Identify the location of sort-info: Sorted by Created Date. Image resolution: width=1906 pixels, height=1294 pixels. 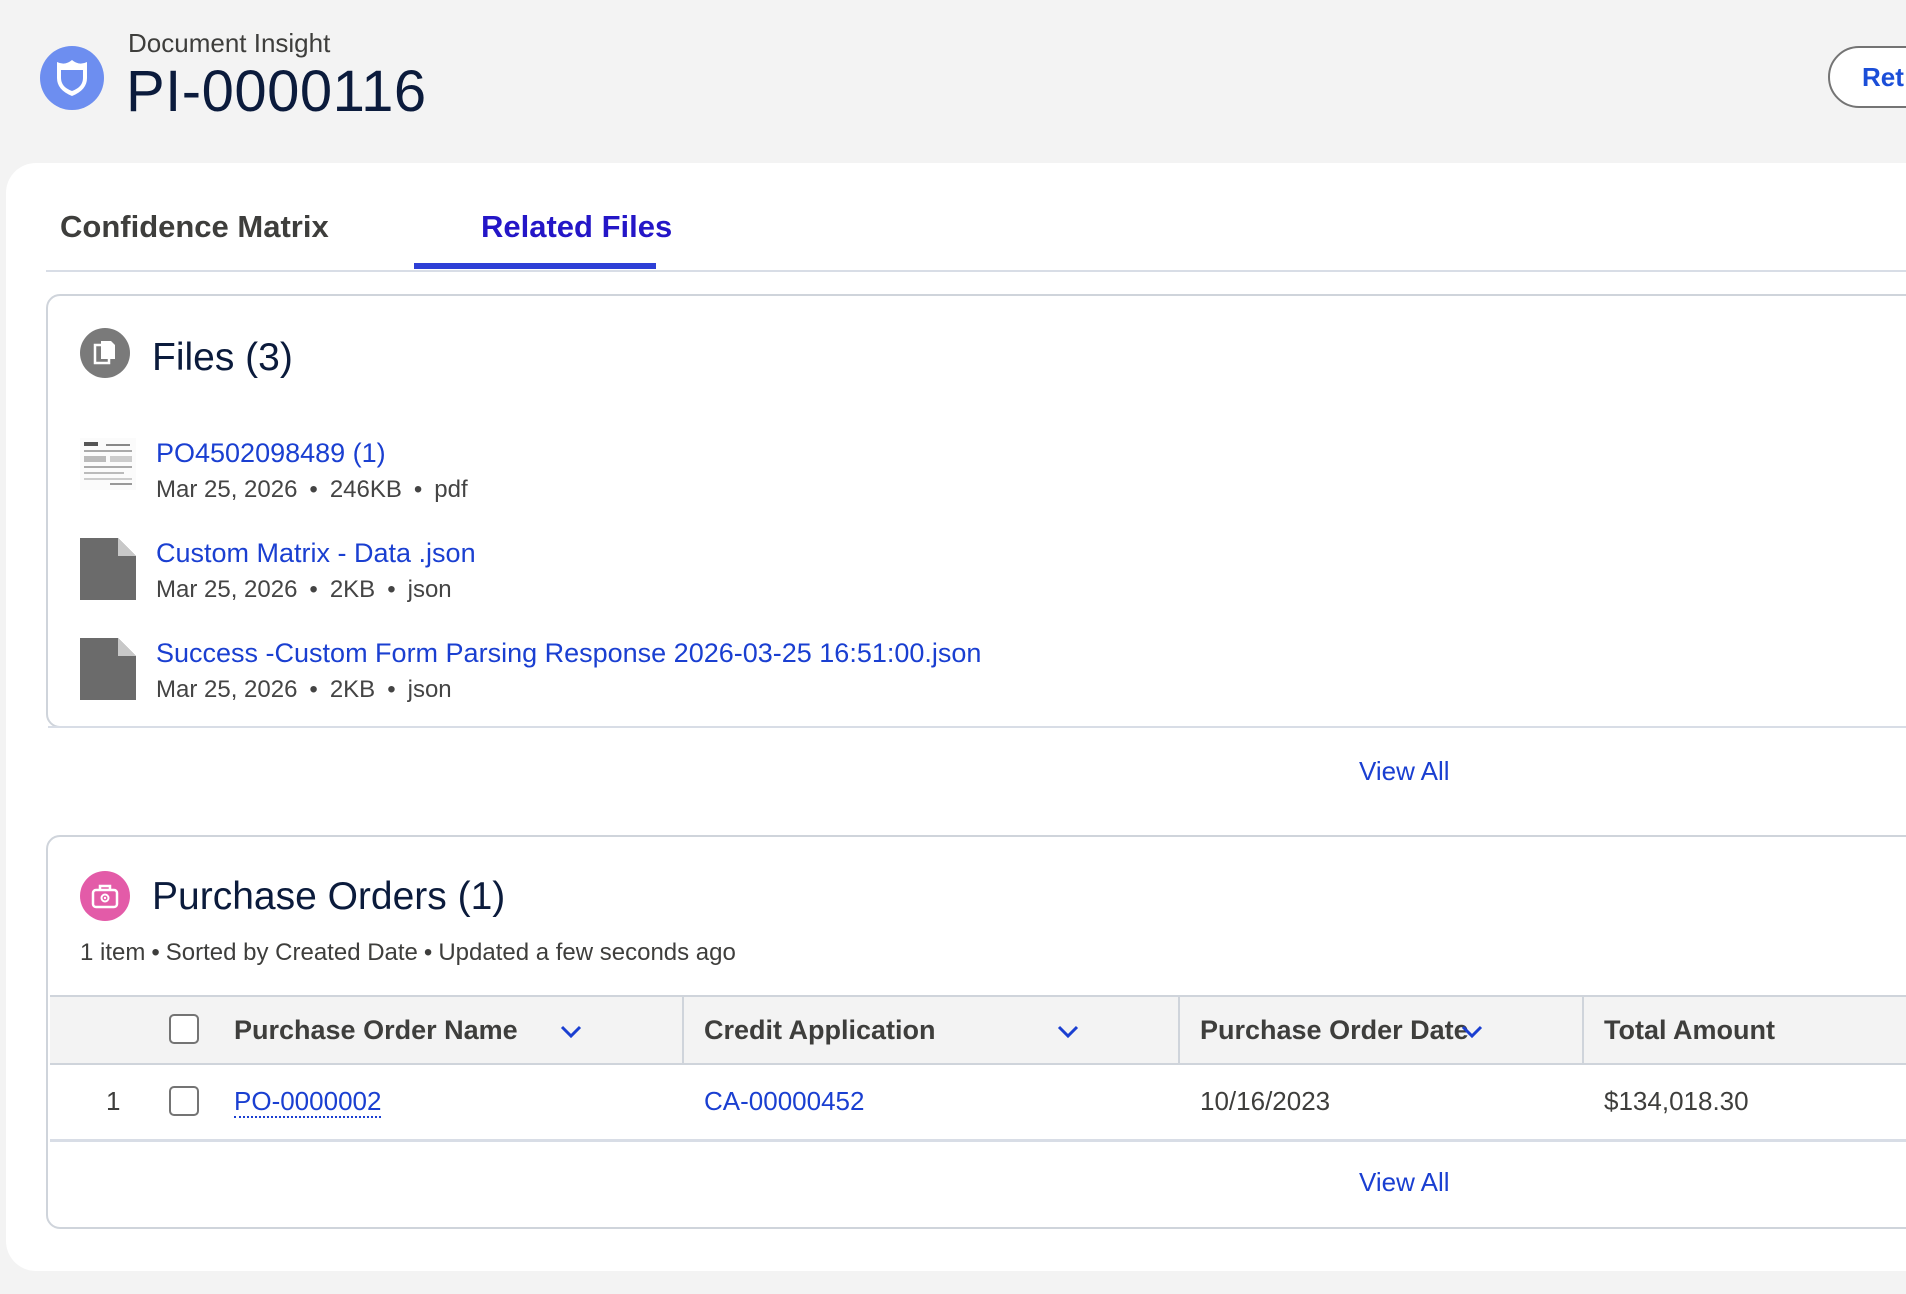
(291, 952).